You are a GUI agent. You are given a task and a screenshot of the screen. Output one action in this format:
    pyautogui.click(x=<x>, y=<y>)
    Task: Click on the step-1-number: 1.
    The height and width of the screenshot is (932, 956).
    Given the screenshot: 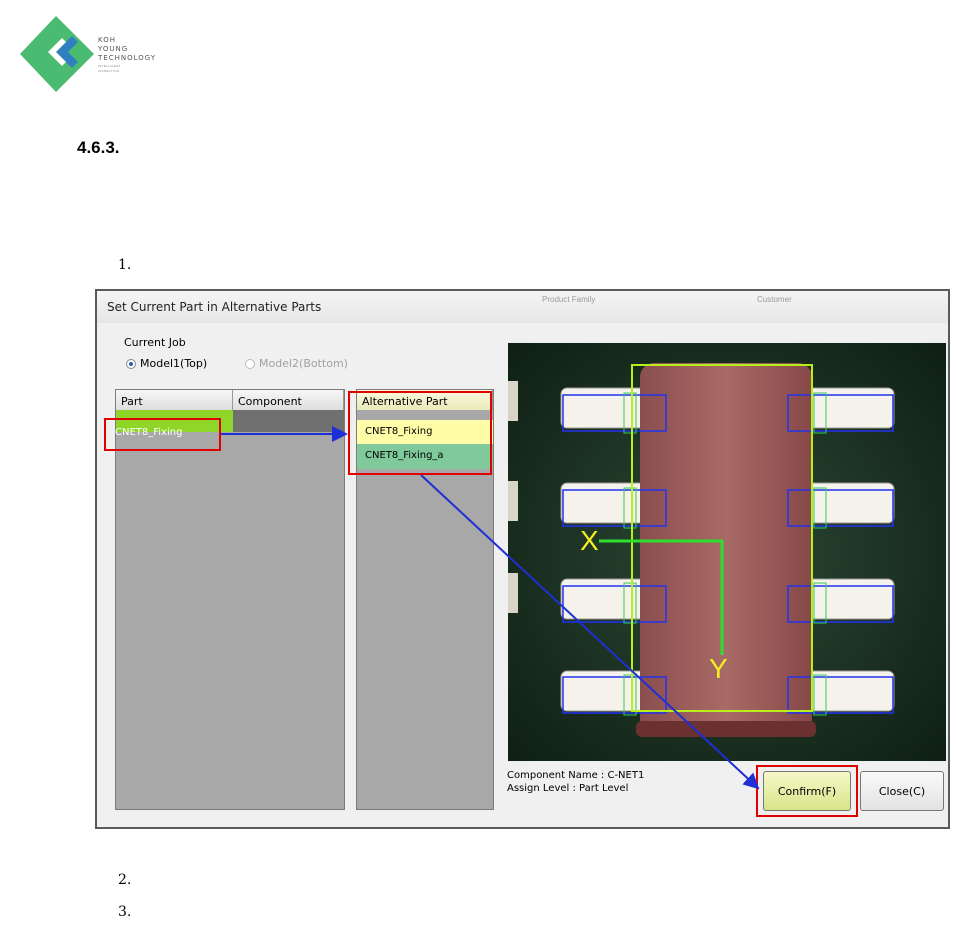 What is the action you would take?
    pyautogui.click(x=125, y=265)
    